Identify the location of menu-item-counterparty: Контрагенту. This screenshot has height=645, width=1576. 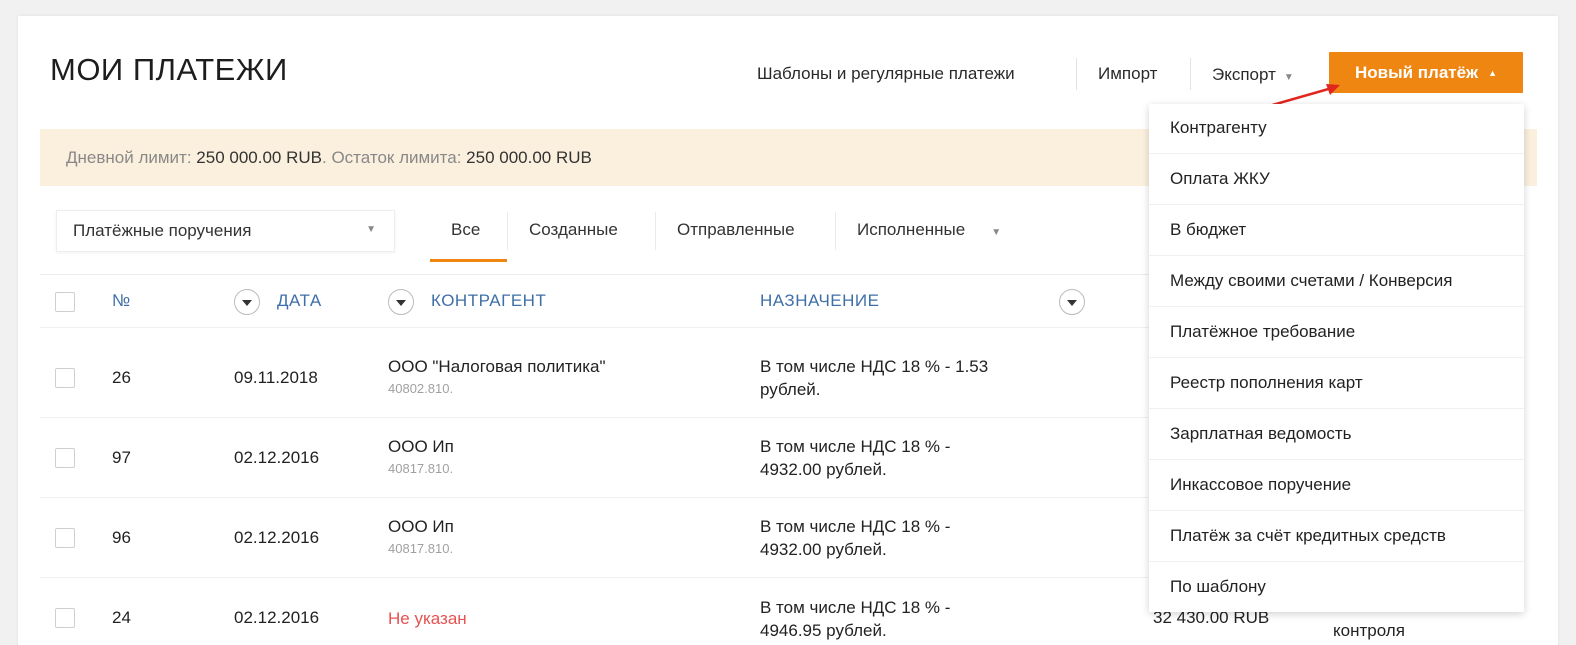
(1336, 129).